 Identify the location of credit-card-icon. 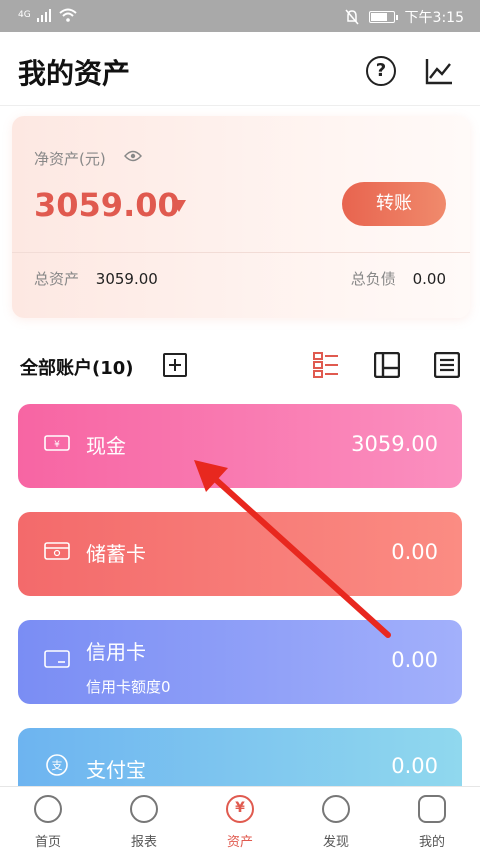
(57, 659).